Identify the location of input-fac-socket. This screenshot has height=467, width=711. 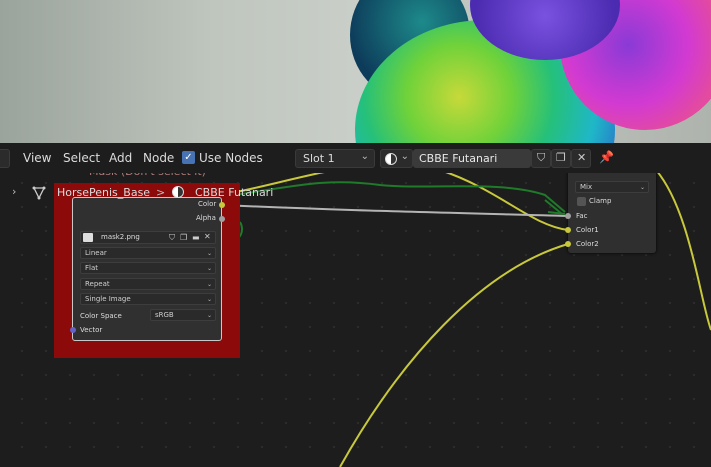
(568, 216).